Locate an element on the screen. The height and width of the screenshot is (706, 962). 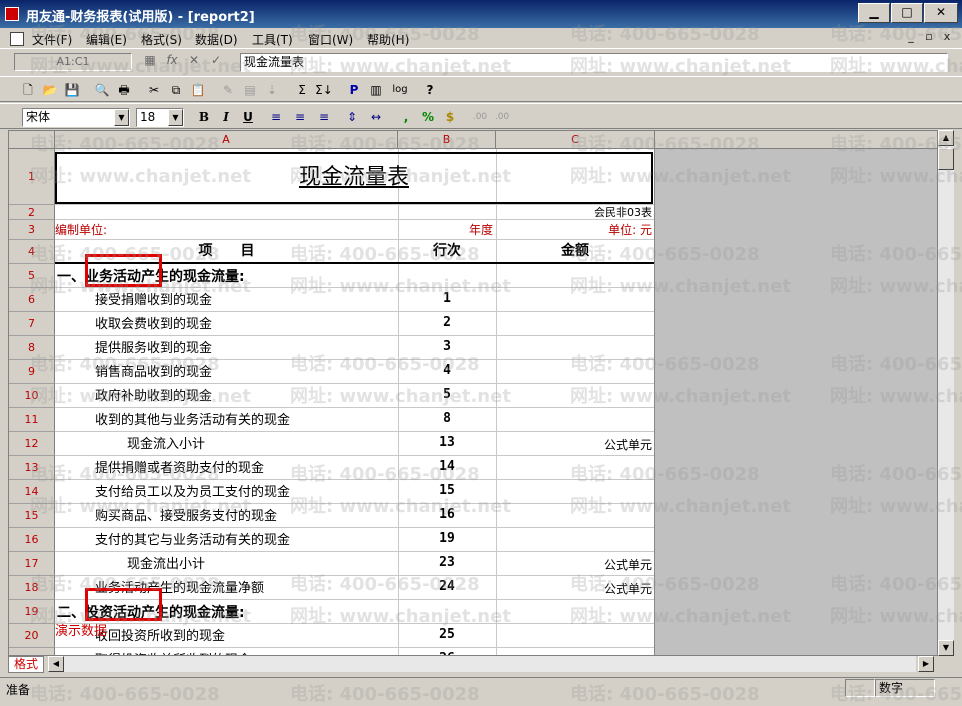
scroll-down-icon: ▼ is located at coordinates (946, 648).